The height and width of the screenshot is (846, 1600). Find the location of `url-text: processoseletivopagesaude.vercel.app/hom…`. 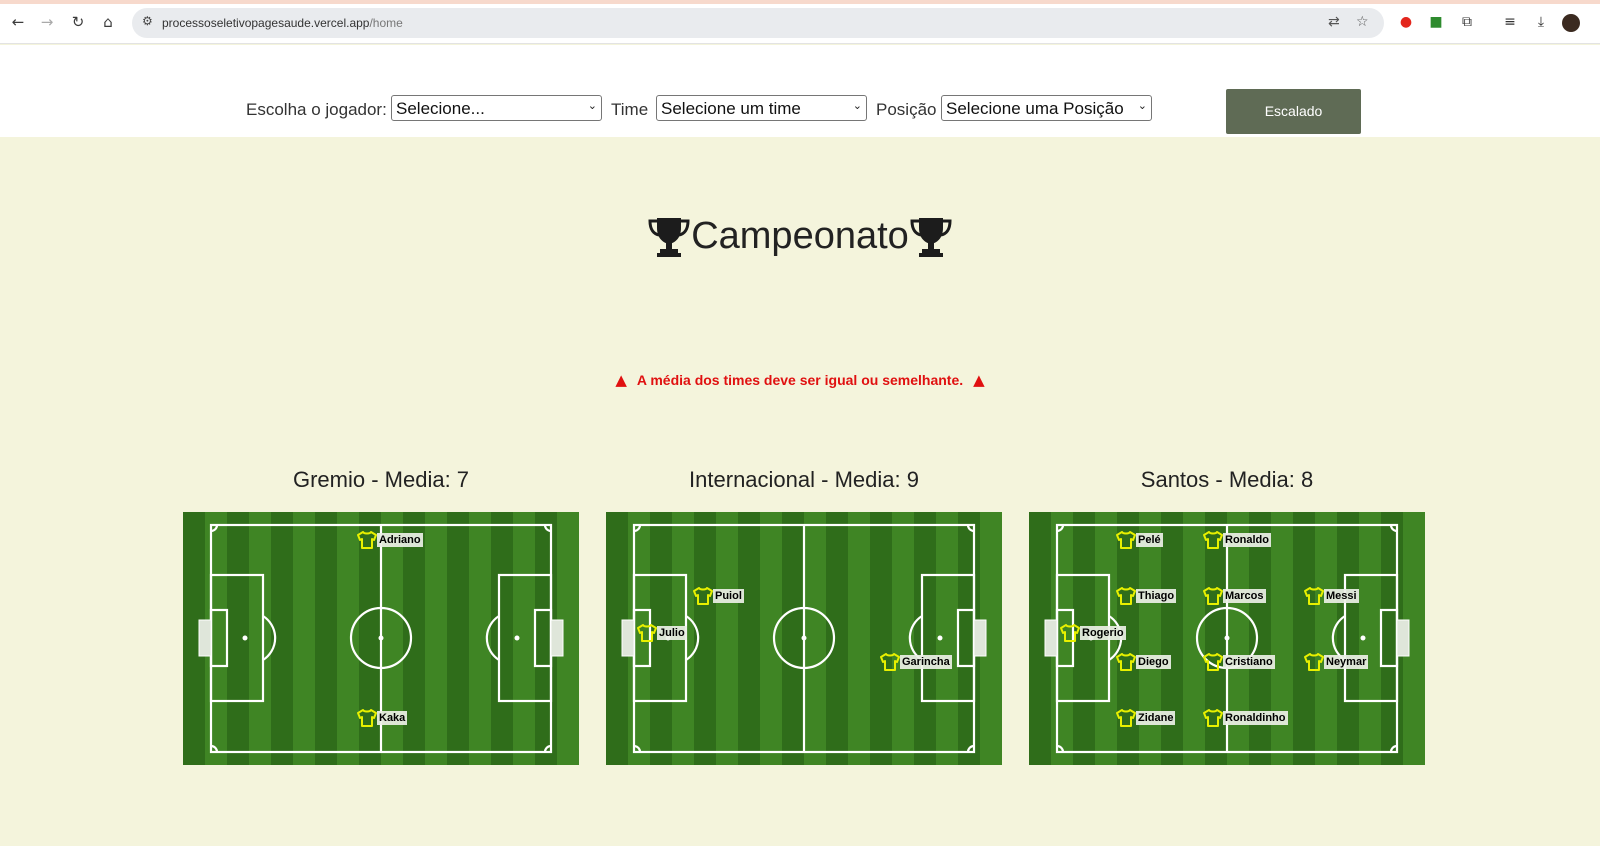

url-text: processoseletivopagesaude.vercel.app/hom… is located at coordinates (282, 23).